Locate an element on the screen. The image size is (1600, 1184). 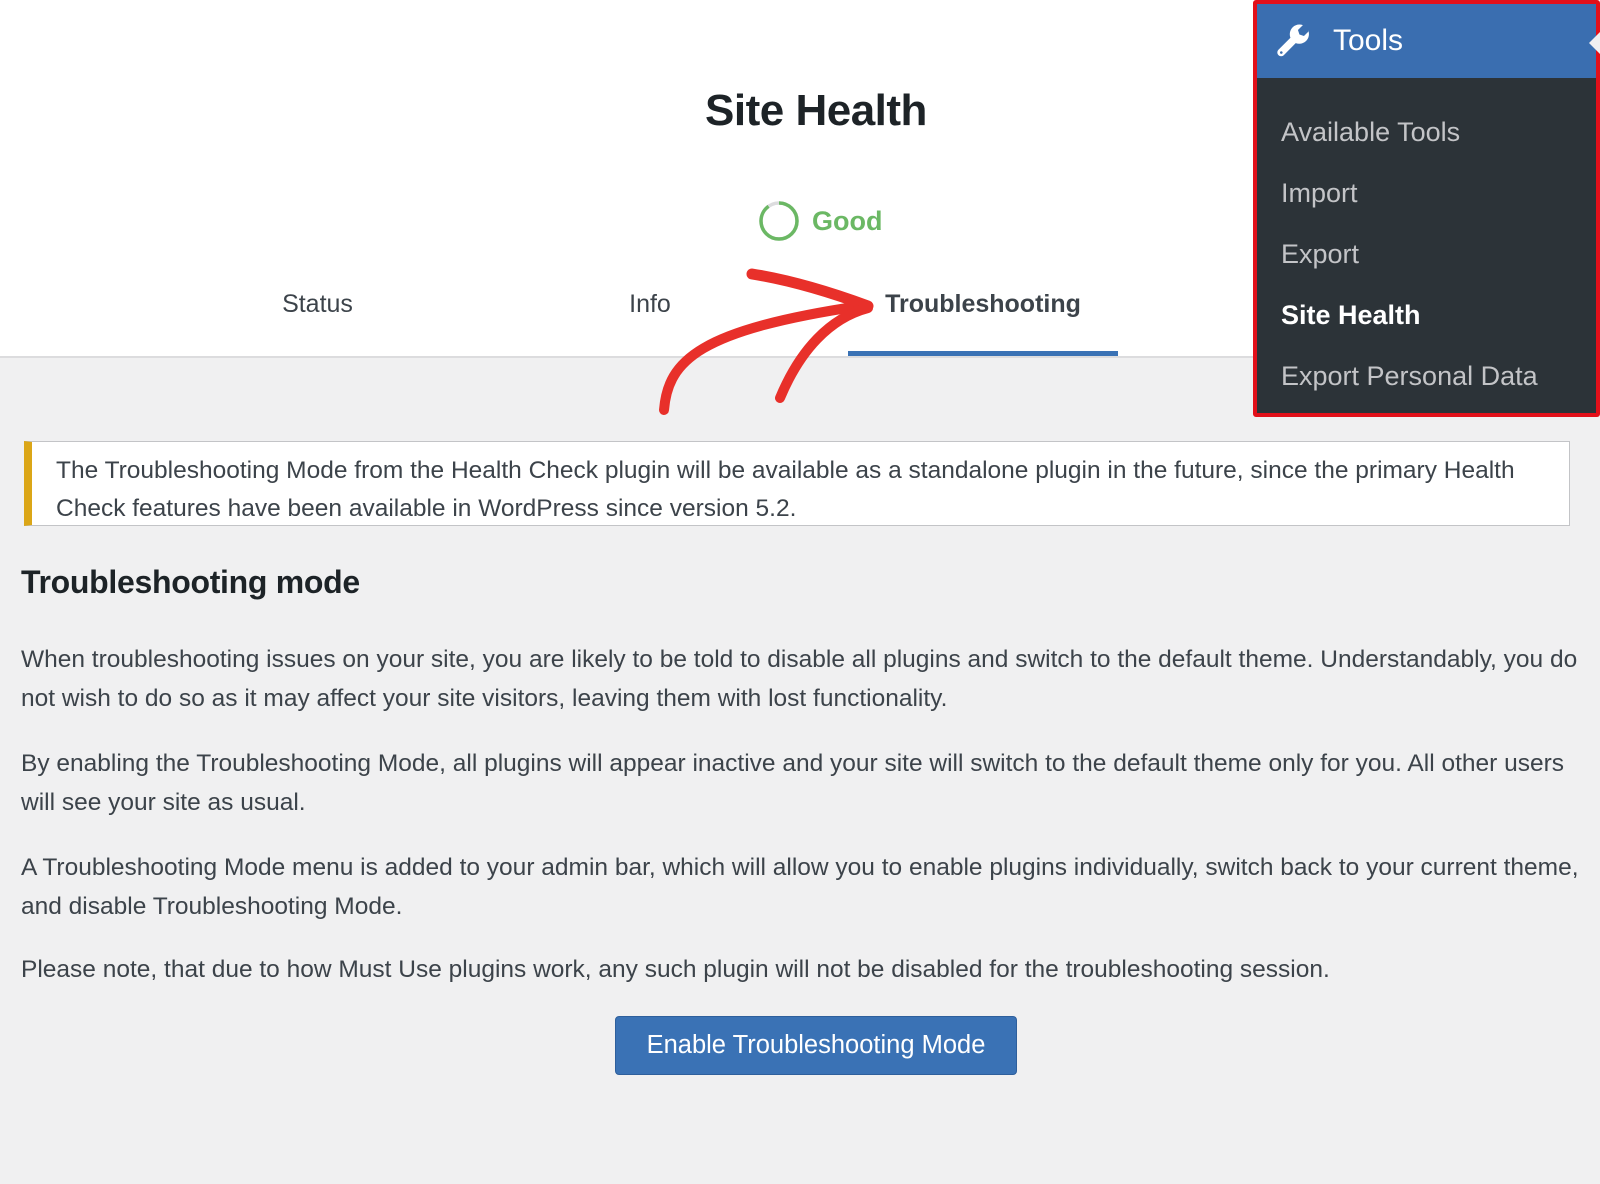
menu-current-caret-icon is located at coordinates (1594, 43).